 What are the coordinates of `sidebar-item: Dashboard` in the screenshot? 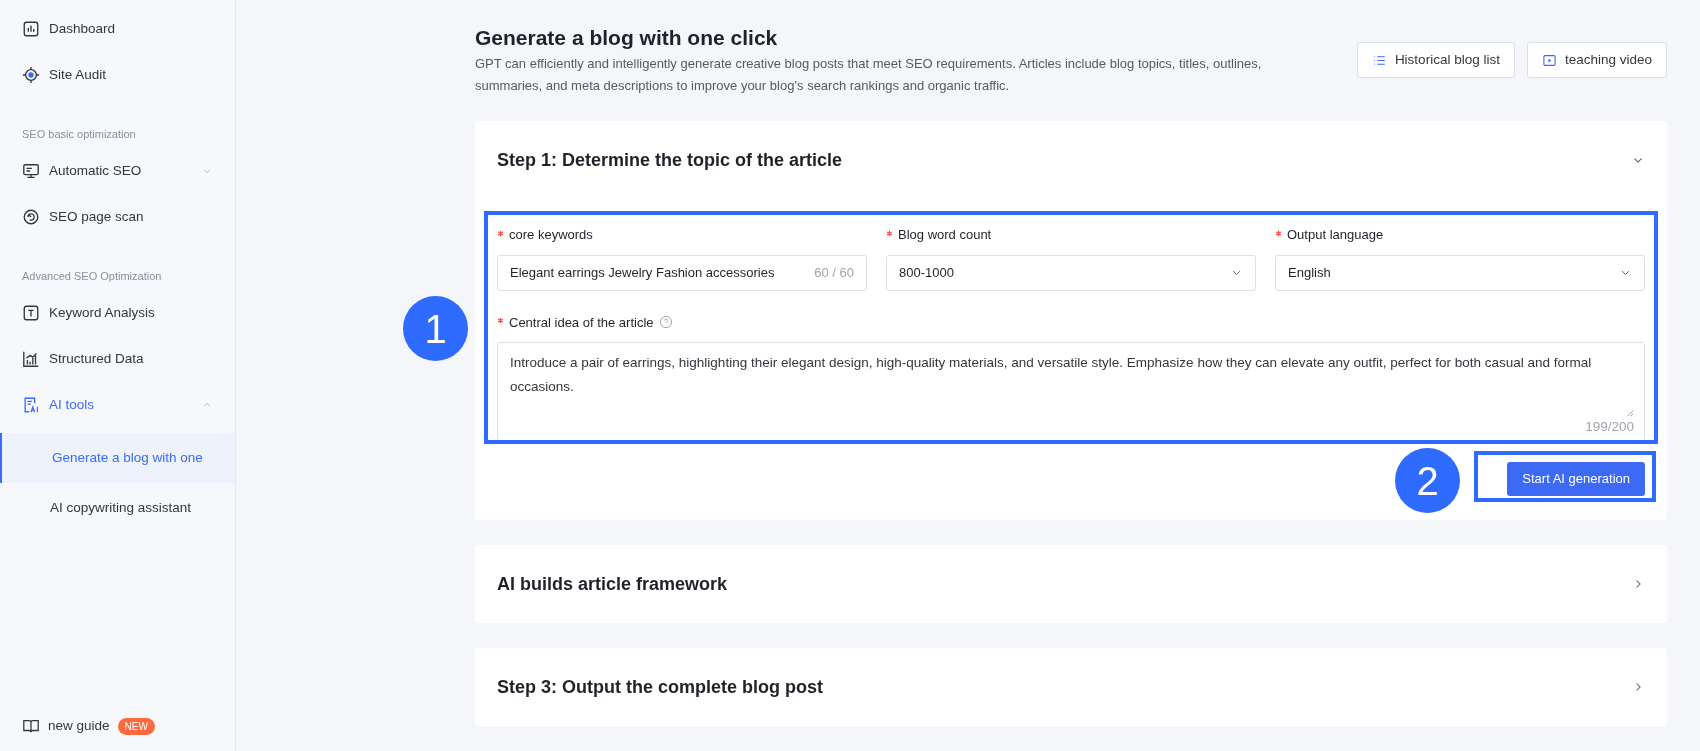 It's located at (117, 29).